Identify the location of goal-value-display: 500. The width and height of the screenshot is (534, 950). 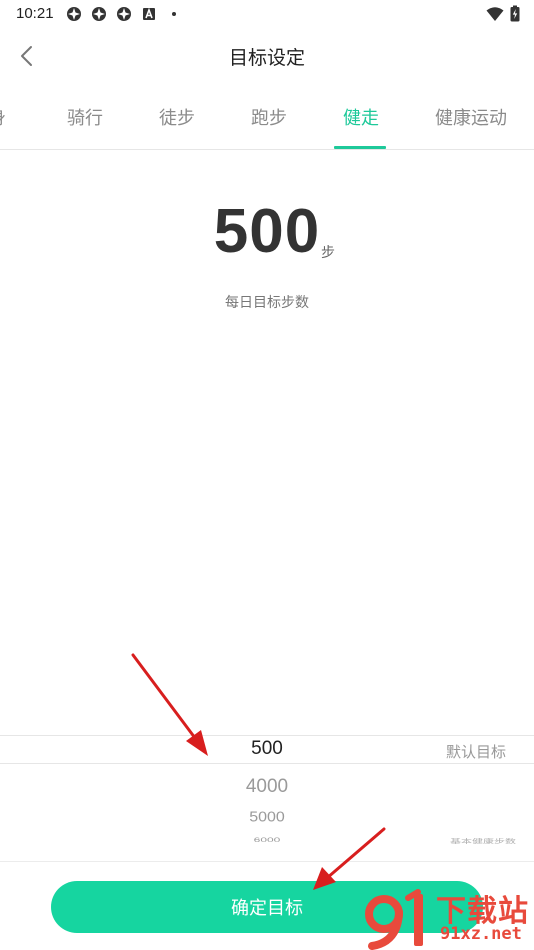
(267, 231).